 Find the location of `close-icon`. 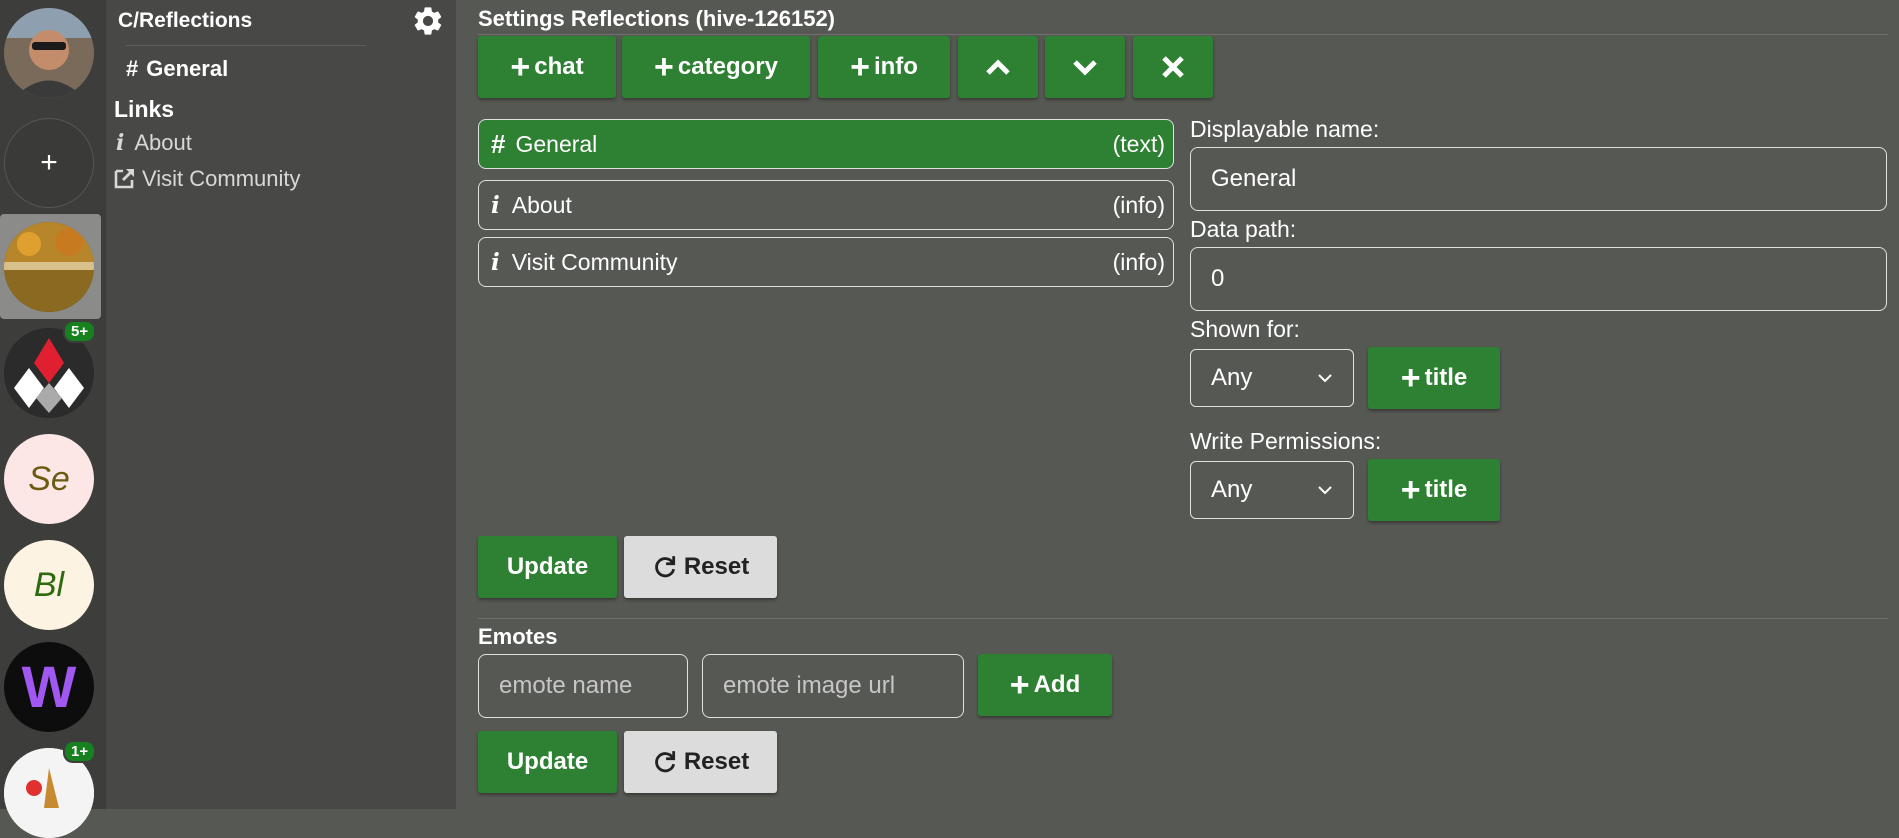

close-icon is located at coordinates (1173, 67).